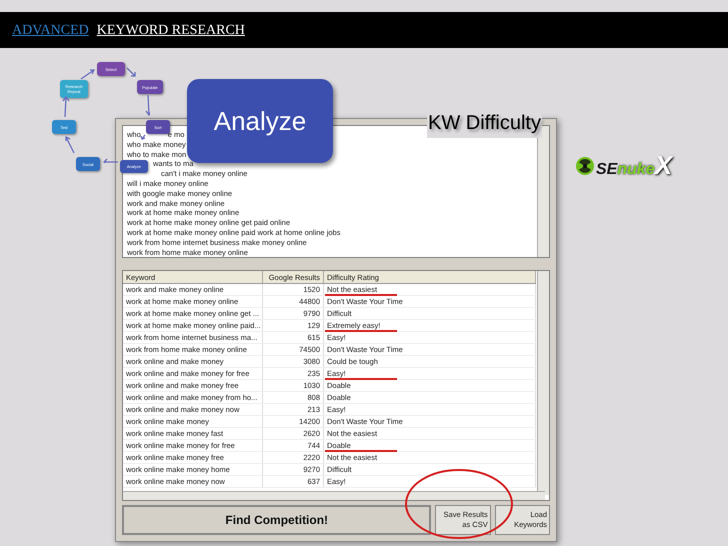 The height and width of the screenshot is (546, 728). I want to click on logo-text: X, so click(663, 165).